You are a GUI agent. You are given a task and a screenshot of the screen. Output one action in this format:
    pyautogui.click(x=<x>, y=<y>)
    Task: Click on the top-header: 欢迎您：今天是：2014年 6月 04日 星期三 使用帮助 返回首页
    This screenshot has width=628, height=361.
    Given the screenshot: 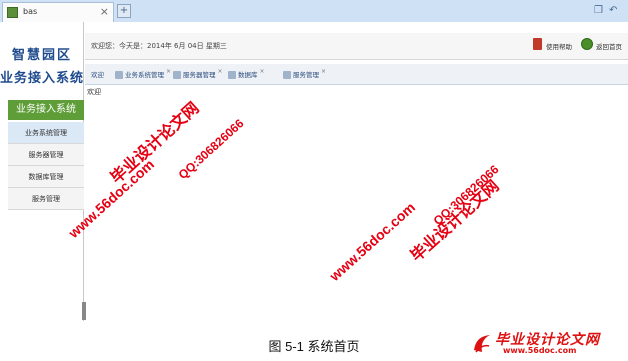 What is the action you would take?
    pyautogui.click(x=356, y=46)
    